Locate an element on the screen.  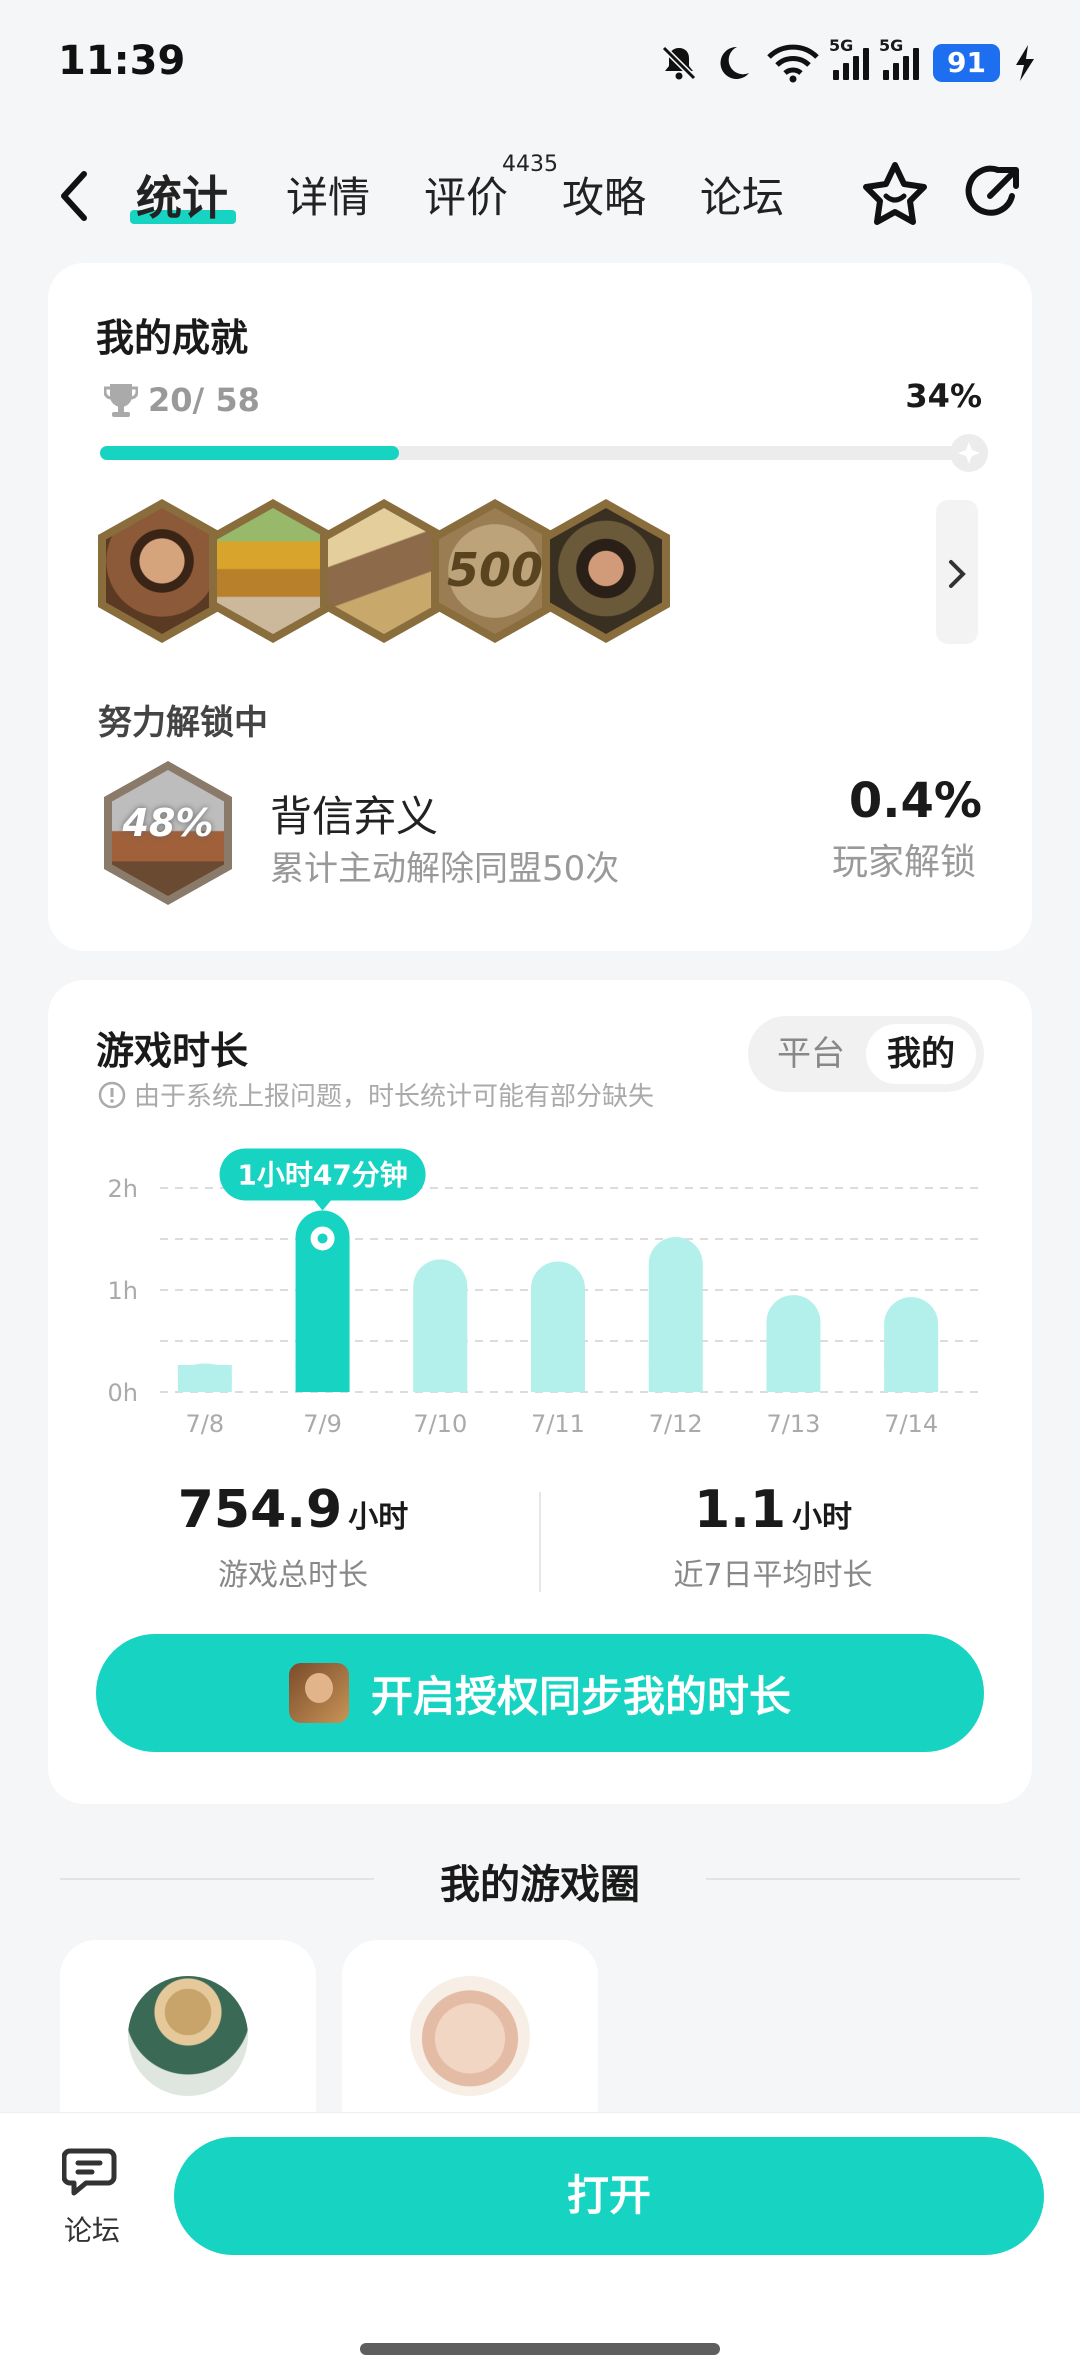
battery-indicator: 91 is located at coordinates (966, 63).